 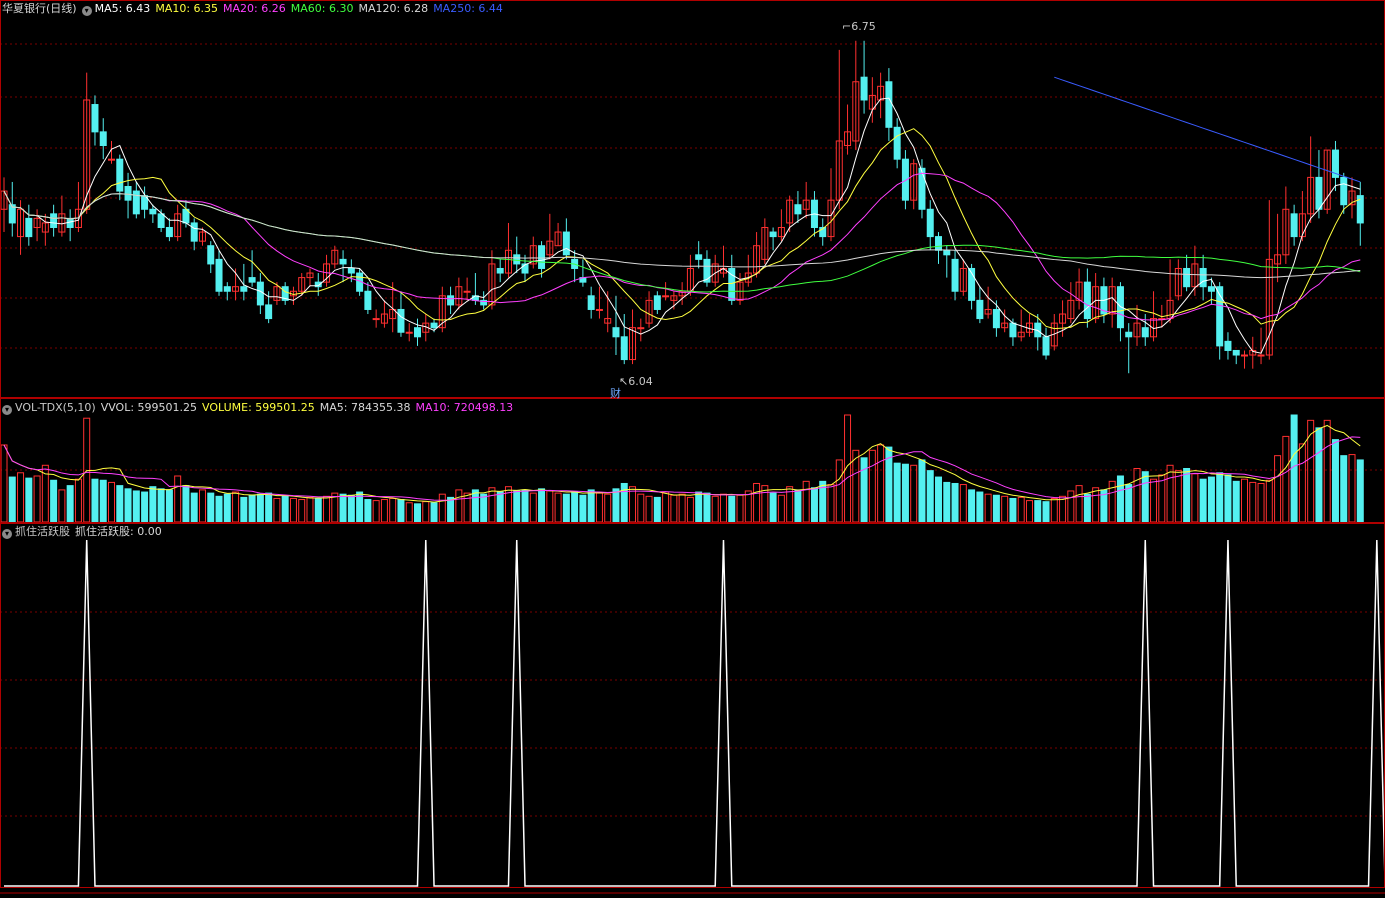 What do you see at coordinates (1207, 129) in the screenshot?
I see `ma250-line` at bounding box center [1207, 129].